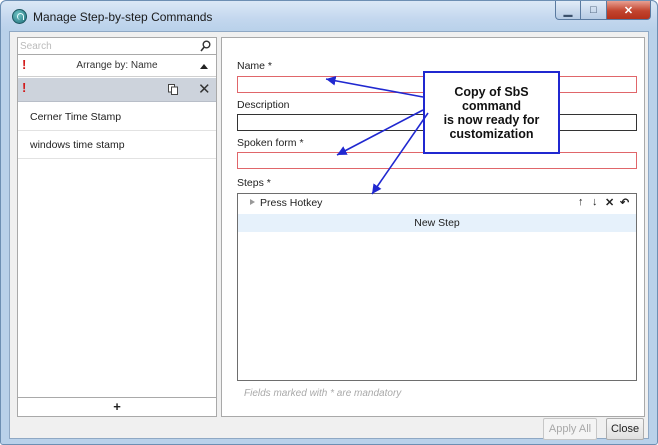  I want to click on name-label: Name *, so click(255, 66).